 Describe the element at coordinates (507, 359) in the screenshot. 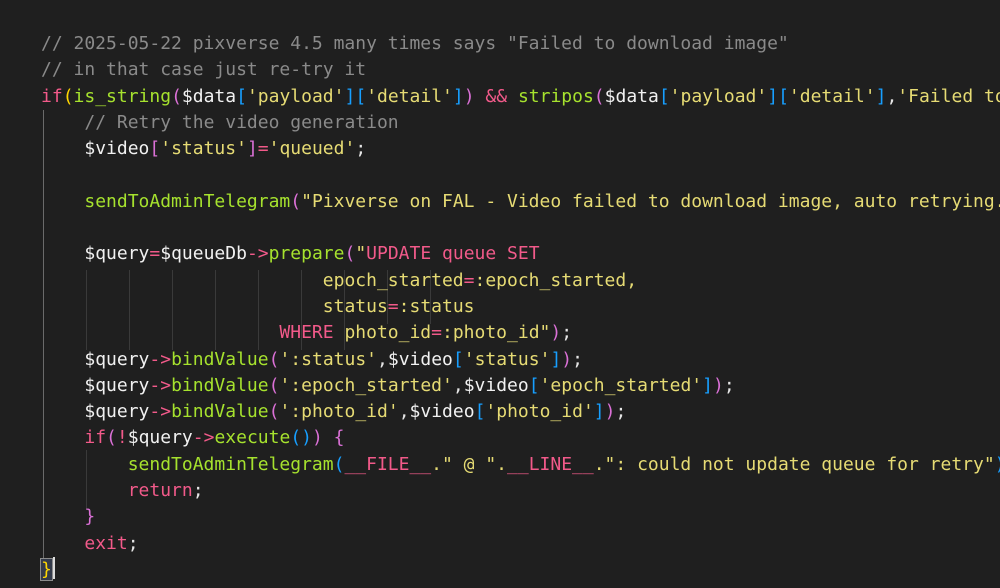

I see `string: 'status'` at that location.